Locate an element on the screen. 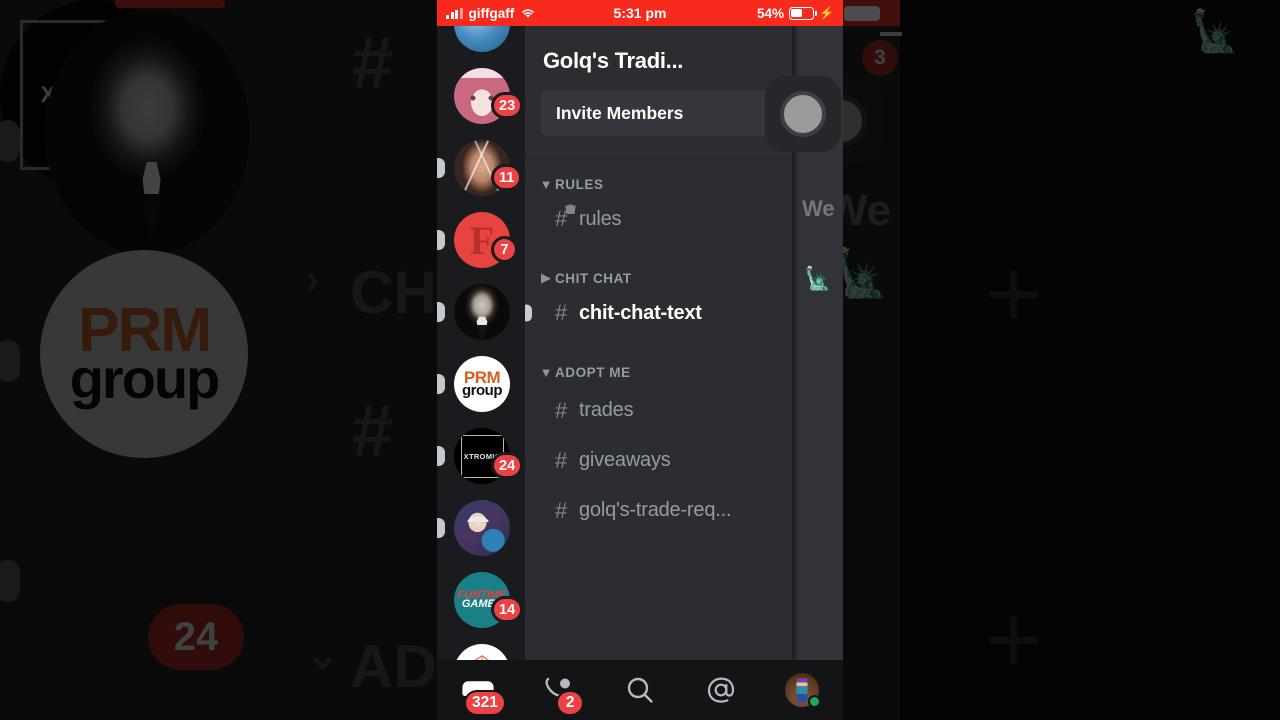 Image resolution: width=1280 pixels, height=720 pixels. search-icon is located at coordinates (640, 690).